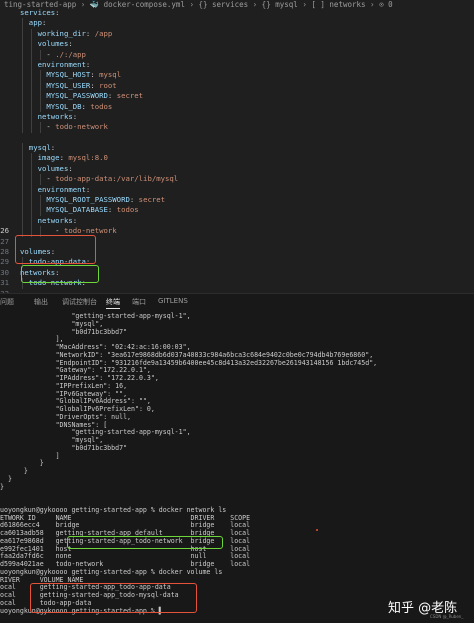  Describe the element at coordinates (145, 542) in the screenshot. I see `todo-network-highlight-box` at that location.